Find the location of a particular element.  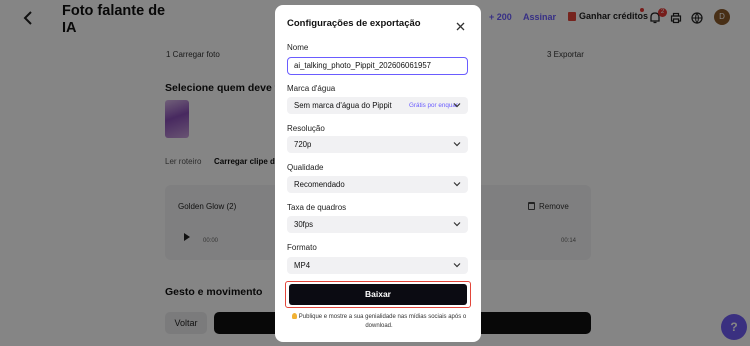

download-button: Baixar is located at coordinates (378, 294).